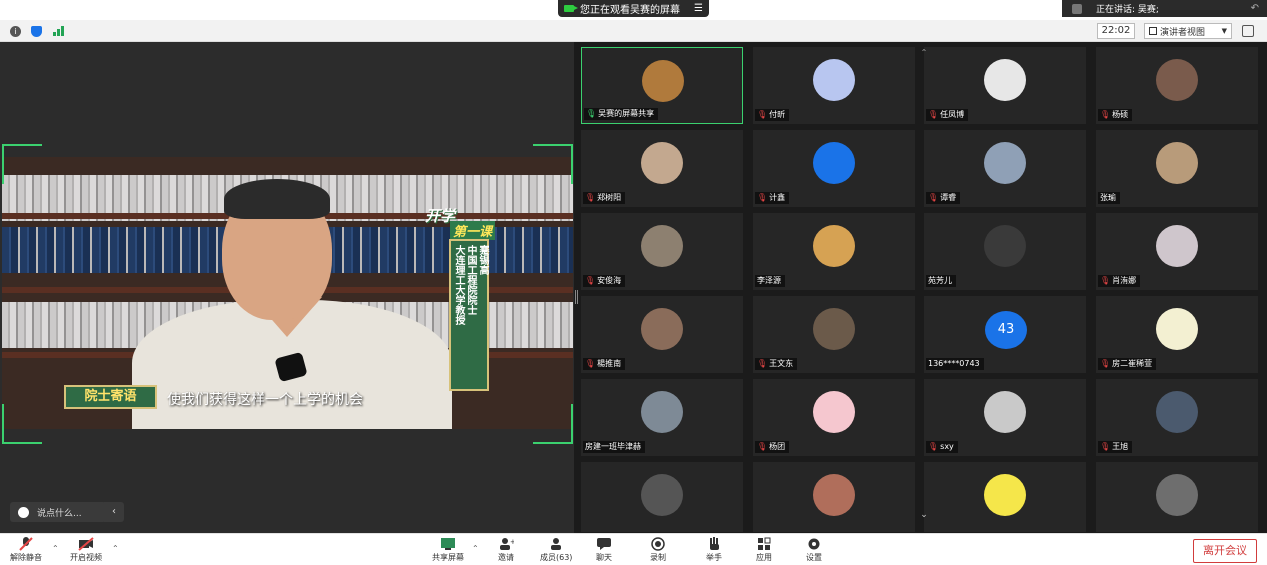 The height and width of the screenshot is (565, 1267). I want to click on signal-icon, so click(60, 31).